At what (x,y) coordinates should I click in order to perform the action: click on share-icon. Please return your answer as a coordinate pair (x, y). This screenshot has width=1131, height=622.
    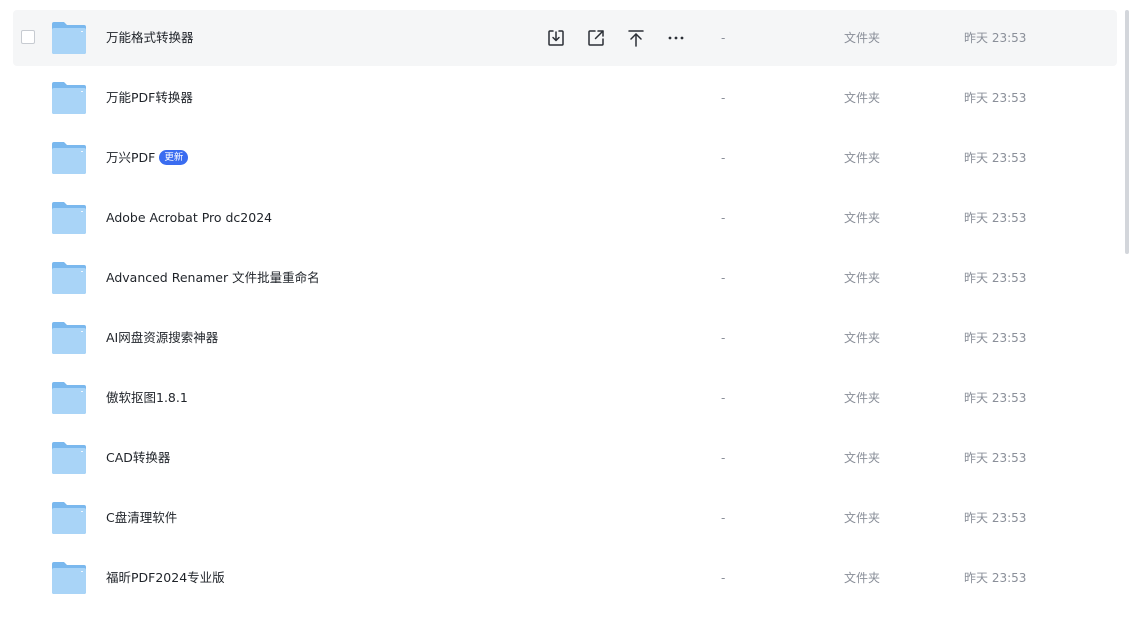
    Looking at the image, I should click on (596, 38).